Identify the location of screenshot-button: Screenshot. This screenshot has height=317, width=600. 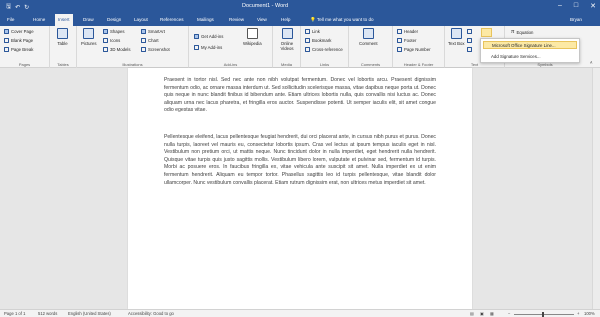
(155, 49).